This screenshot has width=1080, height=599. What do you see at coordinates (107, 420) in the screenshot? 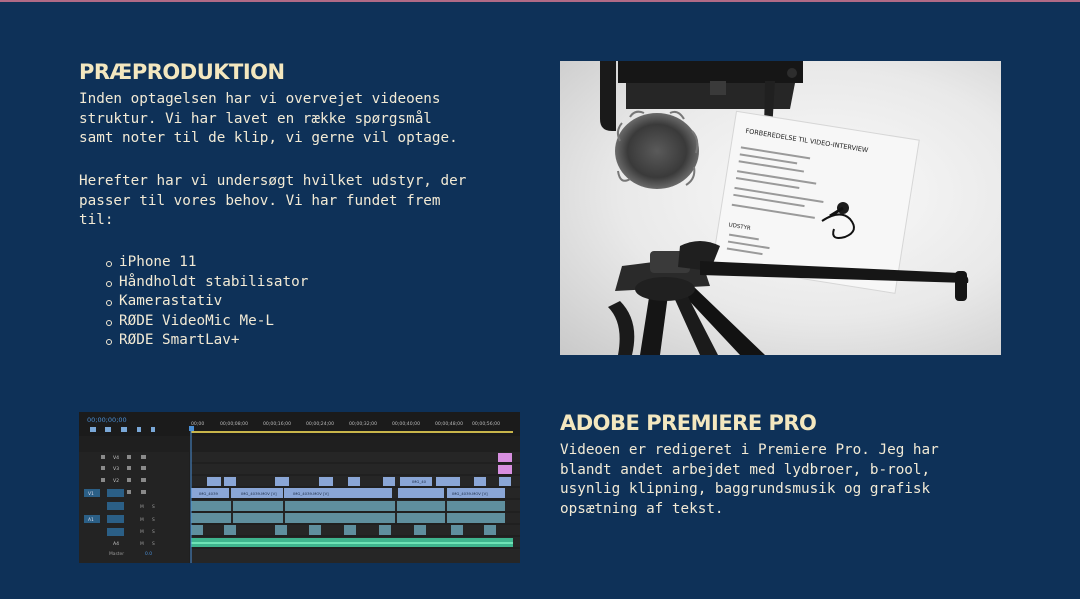
I see `timeline-timecode: 00;00;00;00` at bounding box center [107, 420].